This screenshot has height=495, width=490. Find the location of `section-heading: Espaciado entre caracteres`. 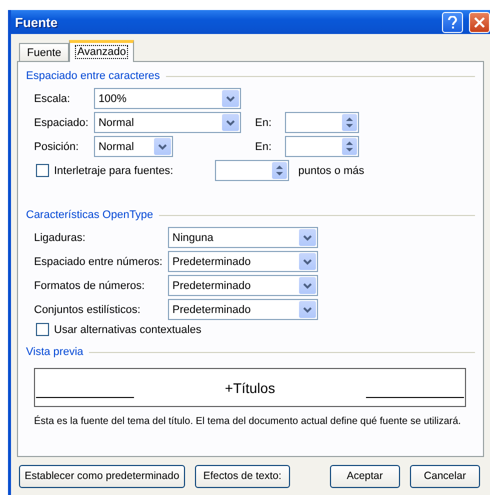

section-heading: Espaciado entre caracteres is located at coordinates (93, 76).